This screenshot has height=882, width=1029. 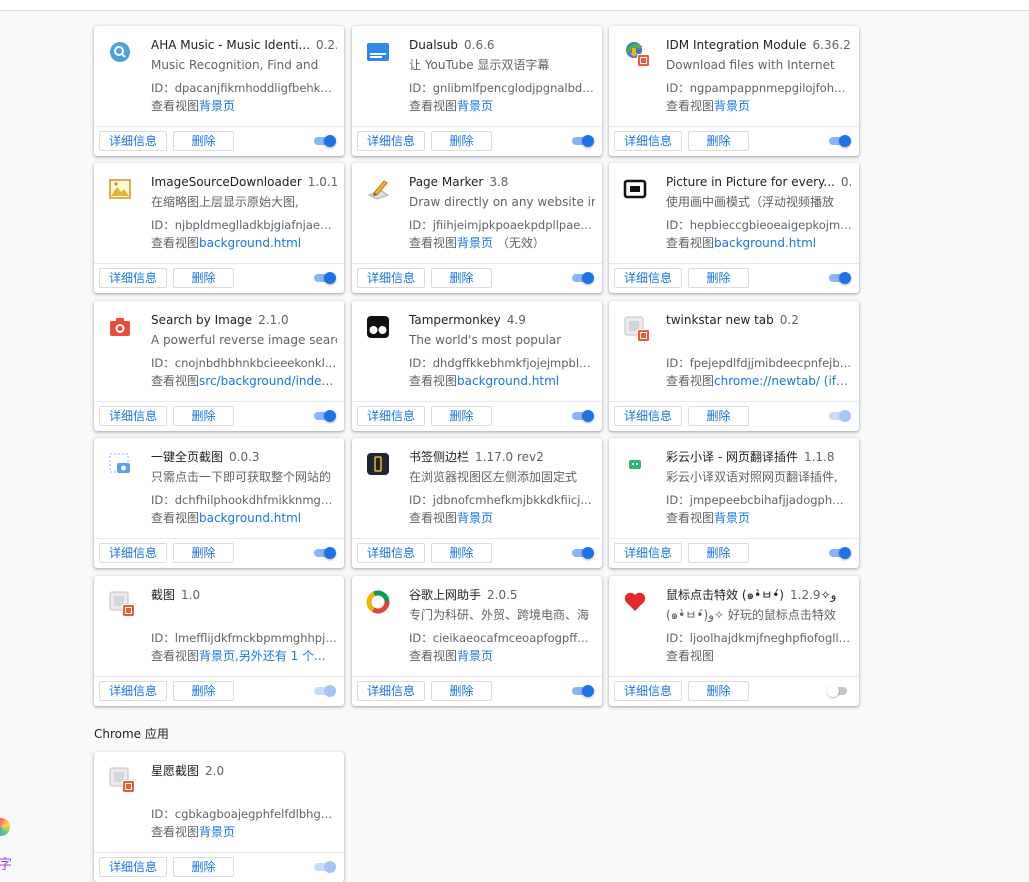 I want to click on inspect-views: 查看视图, so click(x=759, y=656).